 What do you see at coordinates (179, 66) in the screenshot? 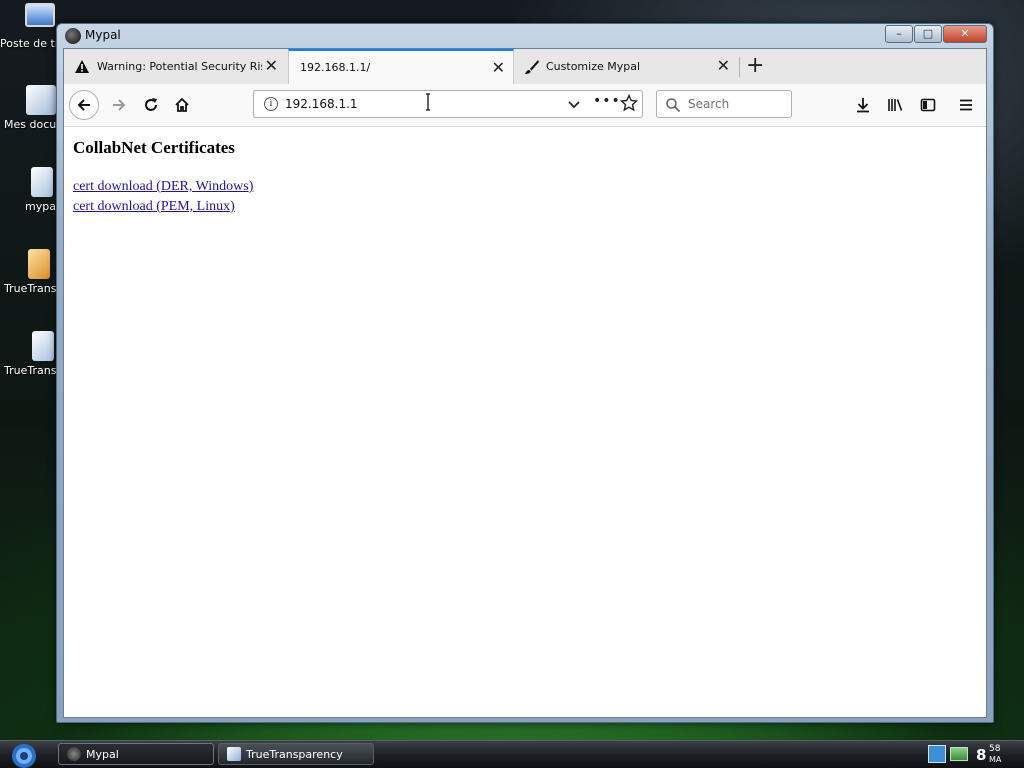
I see `tab-label: Warning: Potential Security Risk Ah` at bounding box center [179, 66].